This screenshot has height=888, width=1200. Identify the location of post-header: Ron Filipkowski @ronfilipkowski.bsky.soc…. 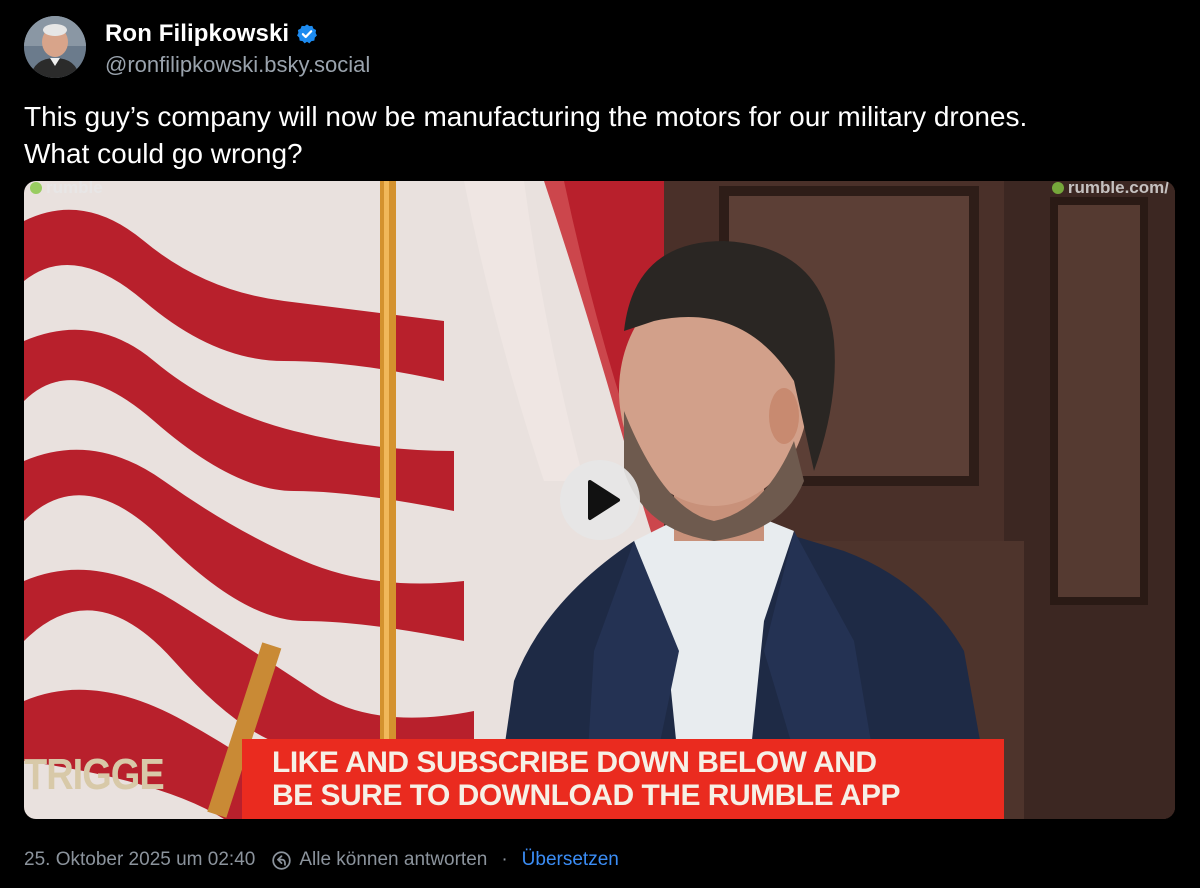
(599, 47).